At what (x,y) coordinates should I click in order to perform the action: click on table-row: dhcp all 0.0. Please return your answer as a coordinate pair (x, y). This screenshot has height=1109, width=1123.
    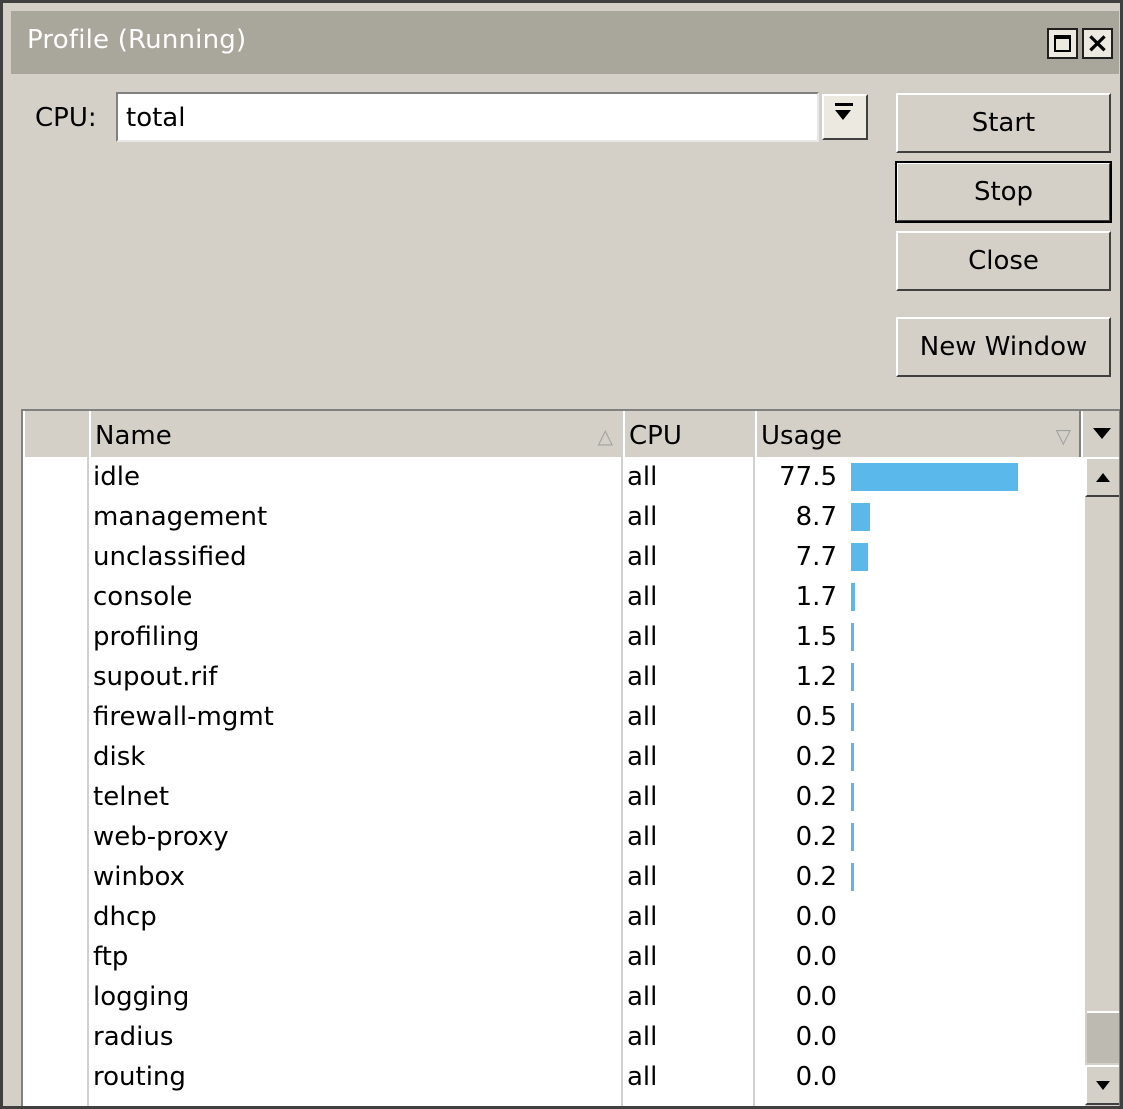
    Looking at the image, I should click on (552, 917).